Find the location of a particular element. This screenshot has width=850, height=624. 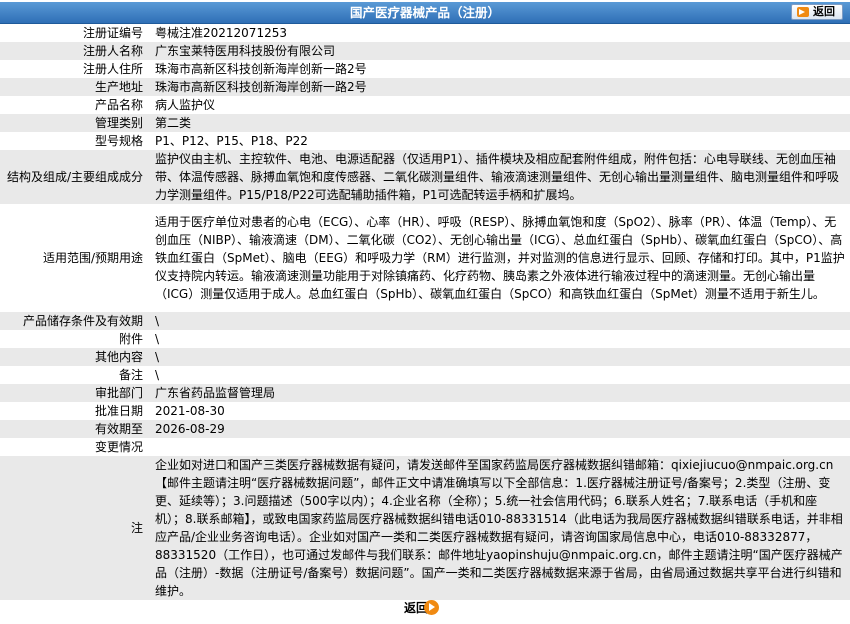

field-label: 其他内容 is located at coordinates (74, 357).